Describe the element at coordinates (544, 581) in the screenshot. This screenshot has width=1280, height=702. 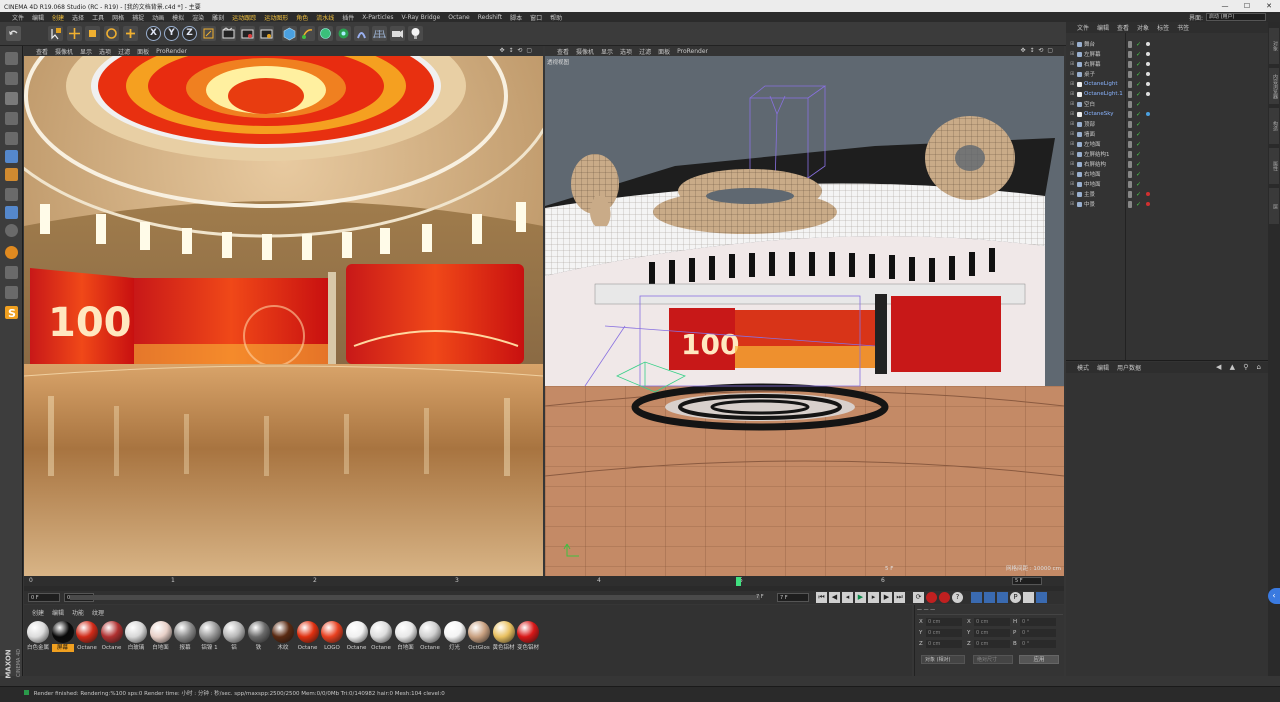
I see `timeline-ruler: 01234567 5 F` at that location.